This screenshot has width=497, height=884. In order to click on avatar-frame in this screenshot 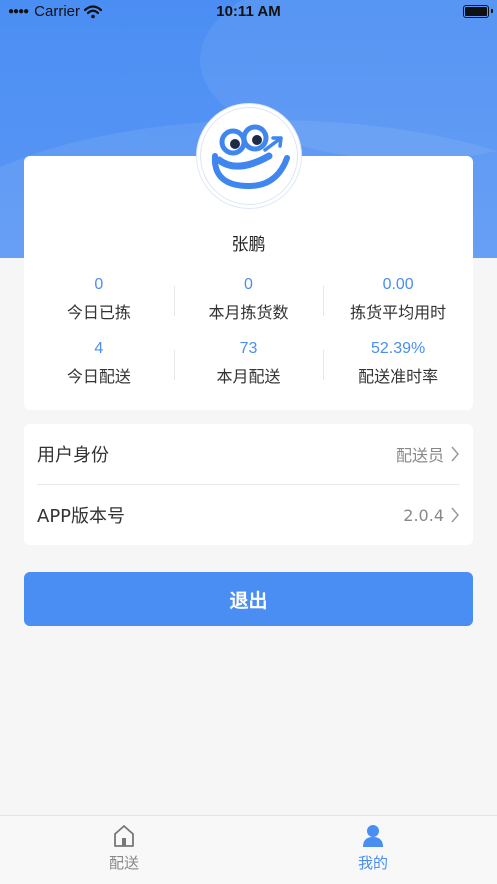, I will do `click(249, 156)`.